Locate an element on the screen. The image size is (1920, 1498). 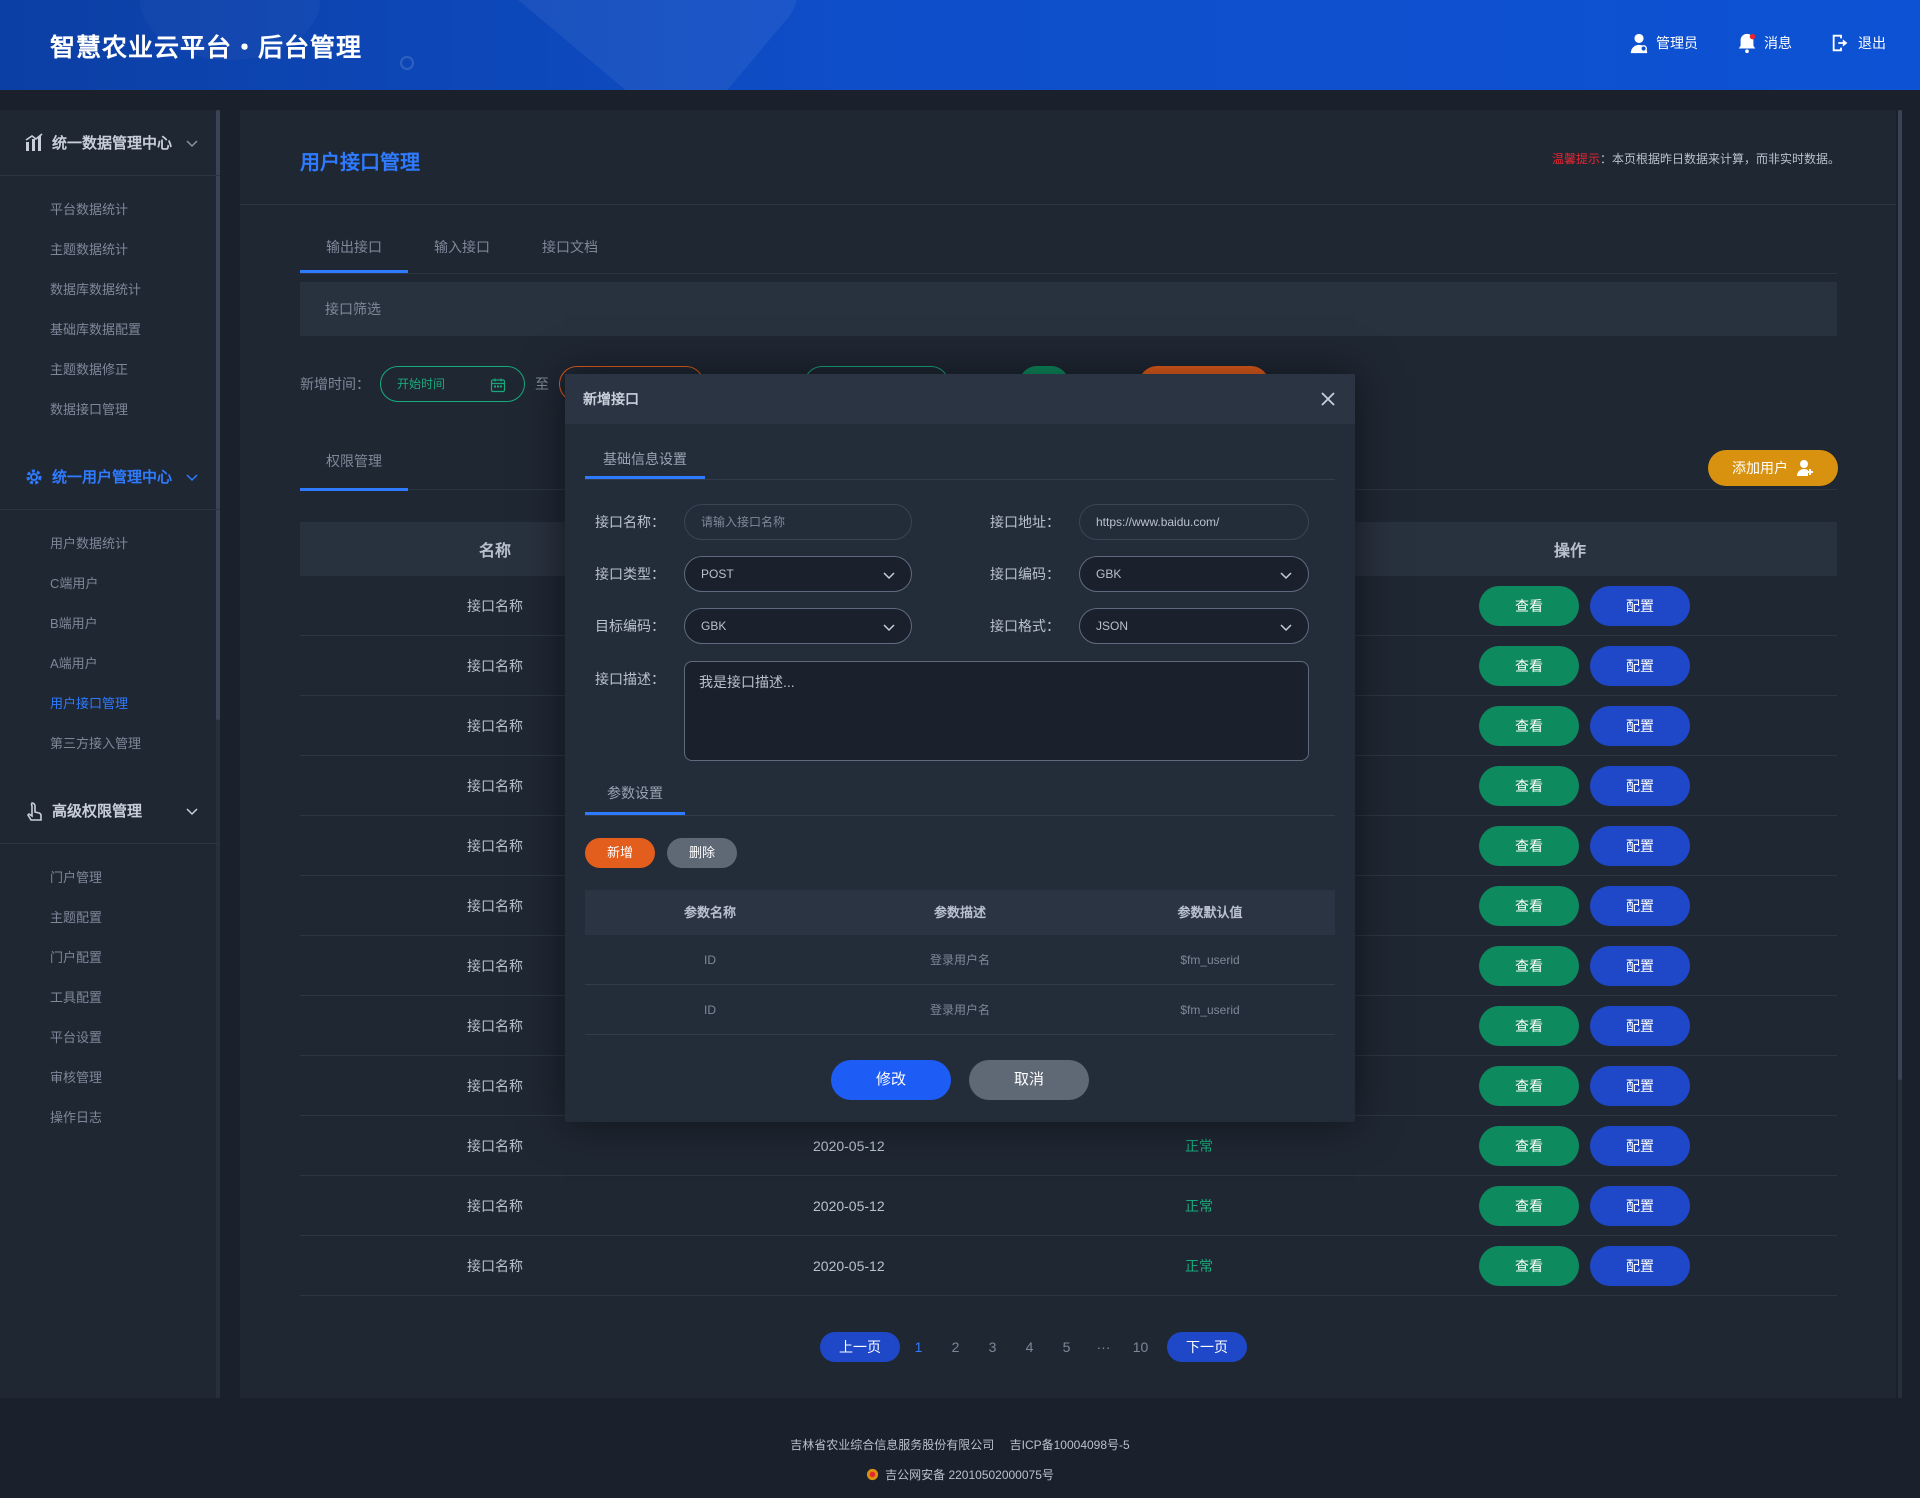
tab-permission: 权限管理 is located at coordinates (354, 462).